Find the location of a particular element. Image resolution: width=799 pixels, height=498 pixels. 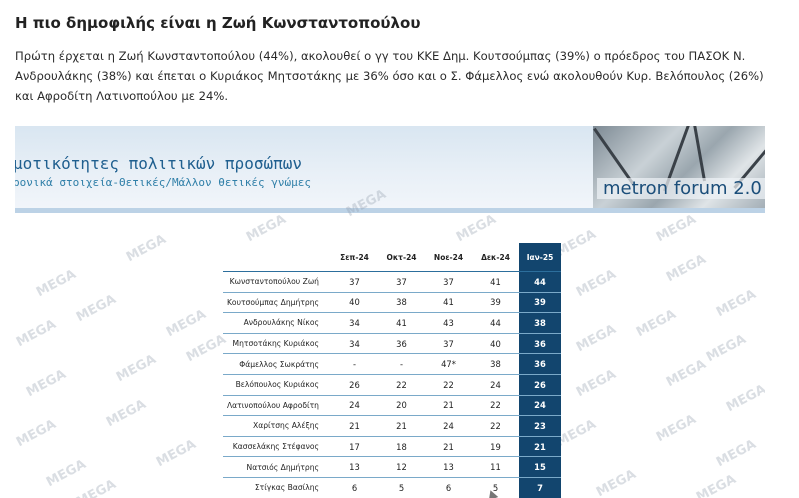

table-row: Φάμελλος Σωκράτης - -47* 38 36 is located at coordinates (392, 364).